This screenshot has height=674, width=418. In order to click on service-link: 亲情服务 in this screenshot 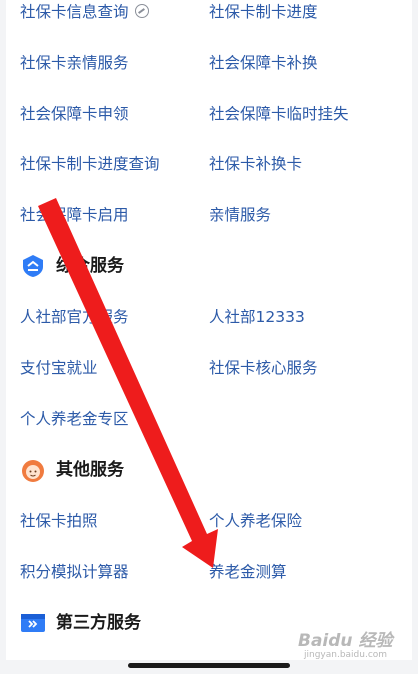, I will do `click(240, 215)`.